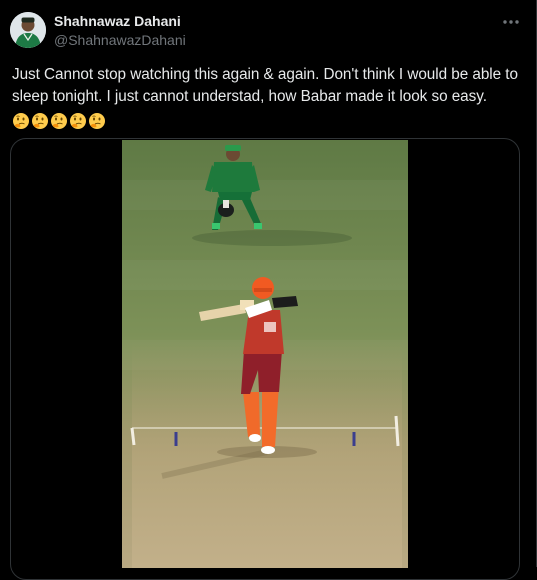 The image size is (537, 580). I want to click on avatar-image, so click(28, 30).